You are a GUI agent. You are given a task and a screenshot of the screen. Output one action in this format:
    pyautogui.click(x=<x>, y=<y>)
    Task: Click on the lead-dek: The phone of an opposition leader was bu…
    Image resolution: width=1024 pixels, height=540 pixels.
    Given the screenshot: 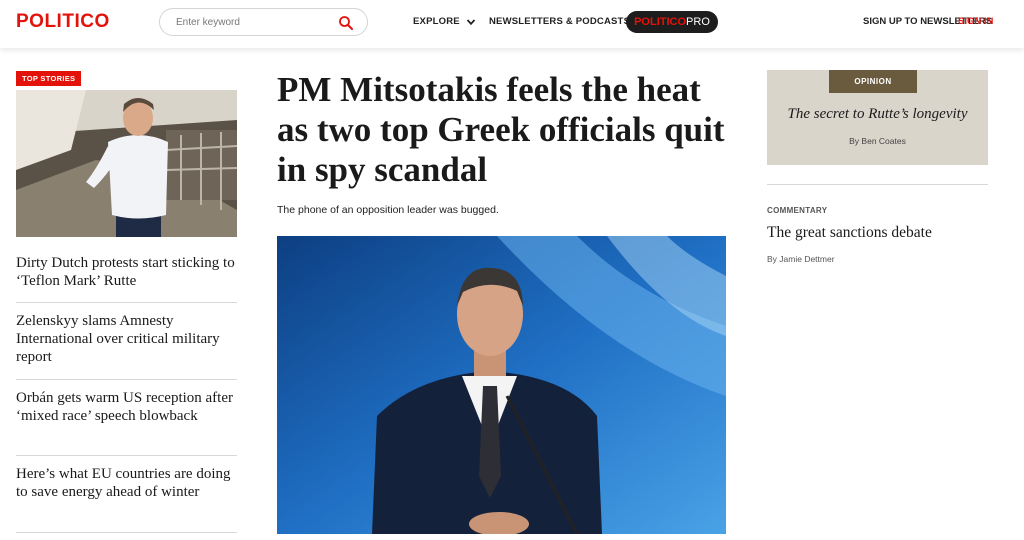 What is the action you would take?
    pyautogui.click(x=388, y=210)
    